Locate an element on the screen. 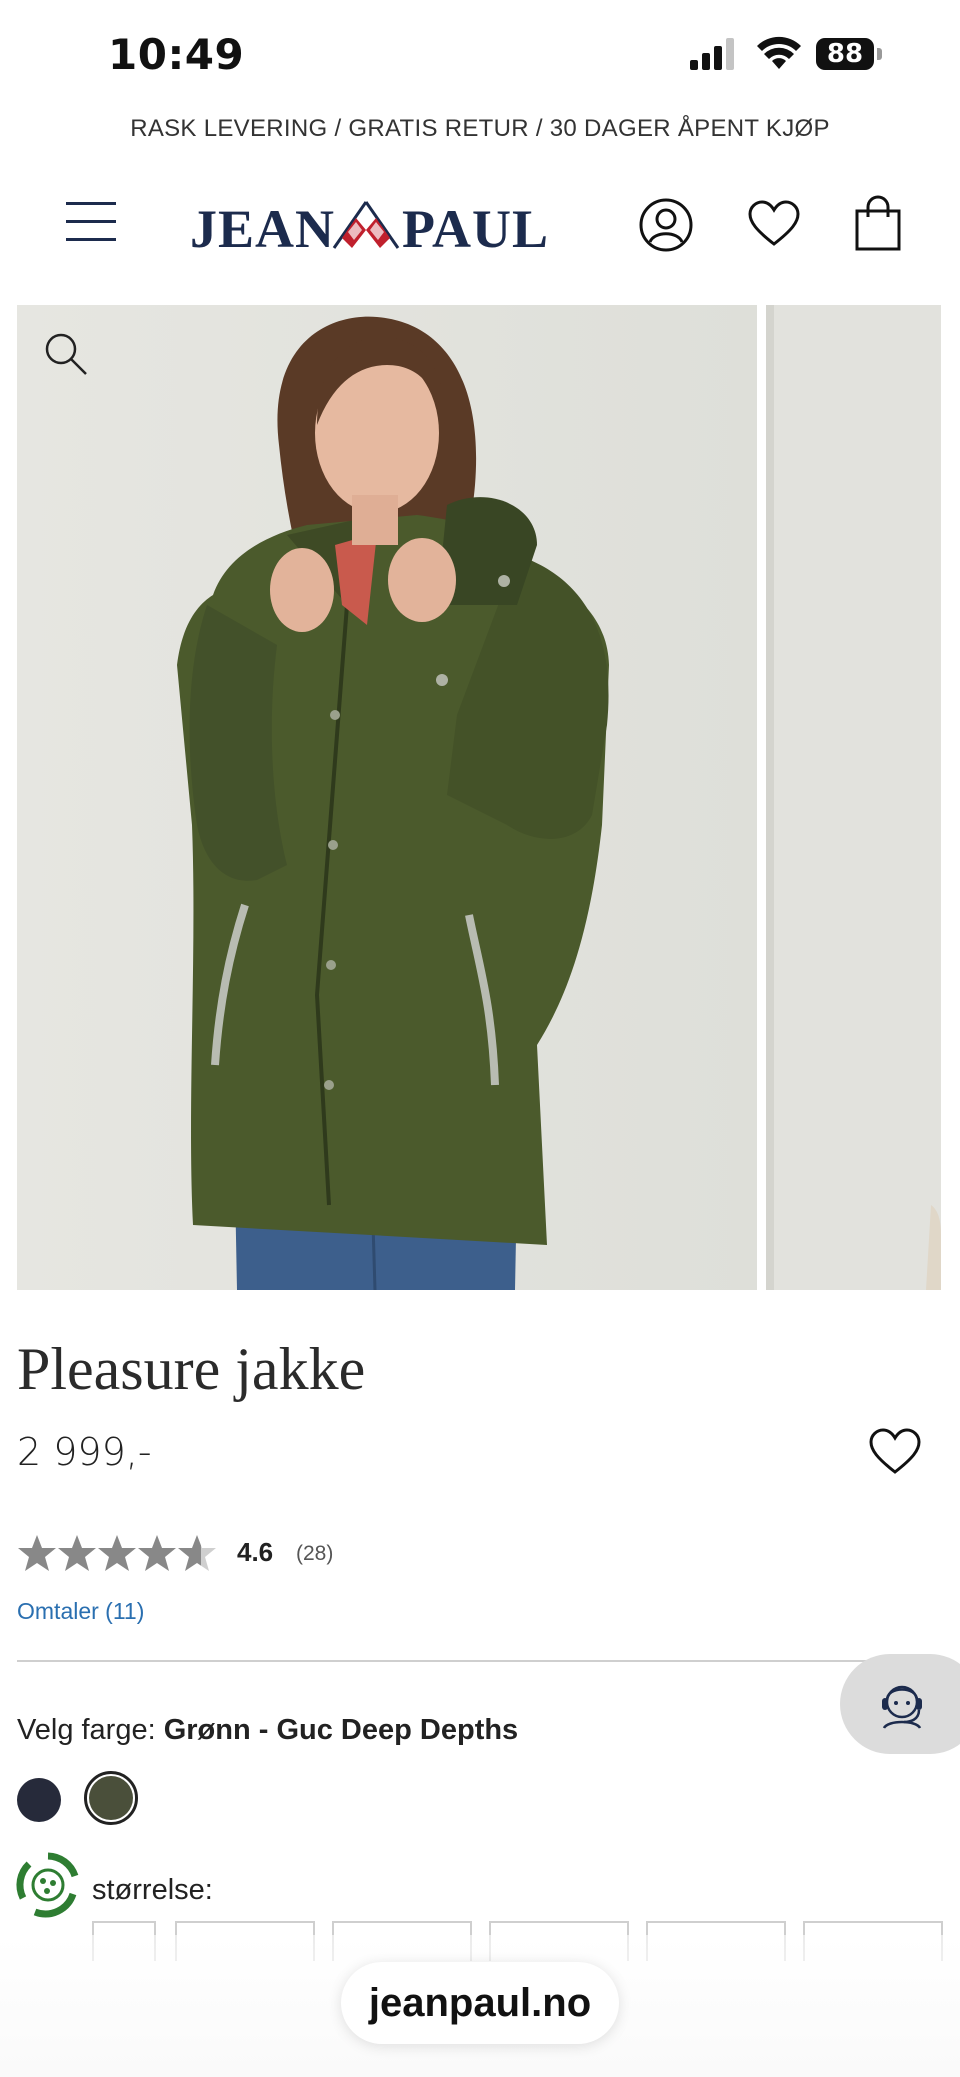 This screenshot has width=960, height=2077. battery-indicator: 88 is located at coordinates (845, 54).